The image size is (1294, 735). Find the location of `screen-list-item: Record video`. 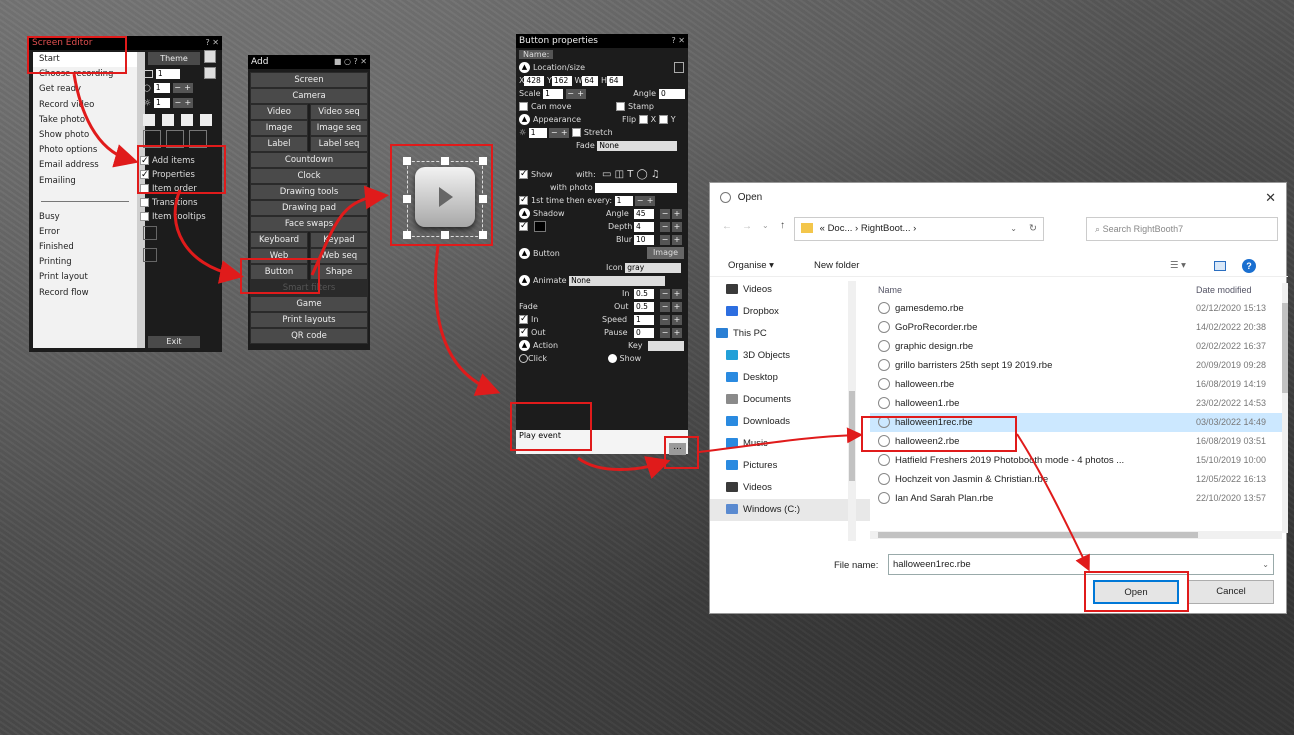

screen-list-item: Record video is located at coordinates (85, 105).